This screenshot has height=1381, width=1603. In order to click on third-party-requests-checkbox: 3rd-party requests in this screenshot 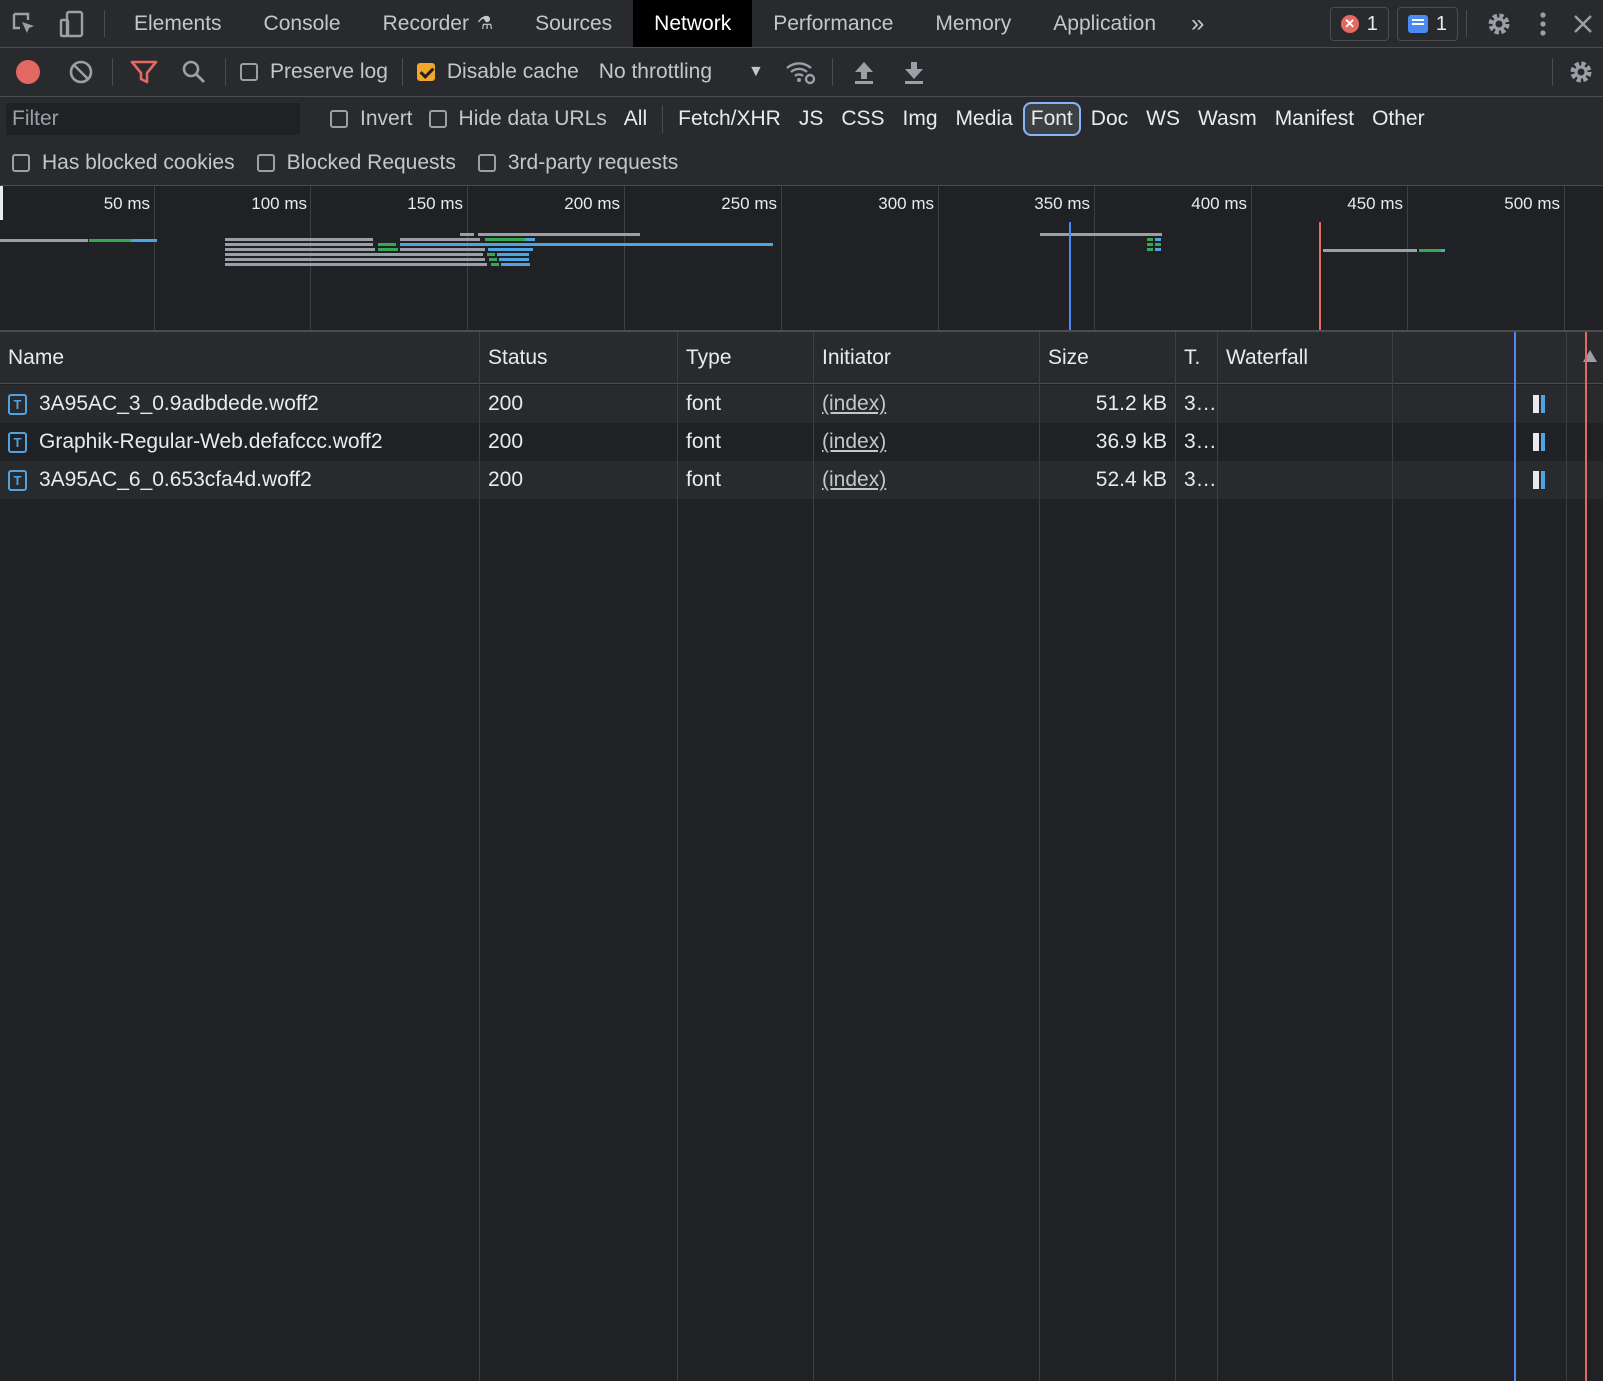, I will do `click(578, 163)`.